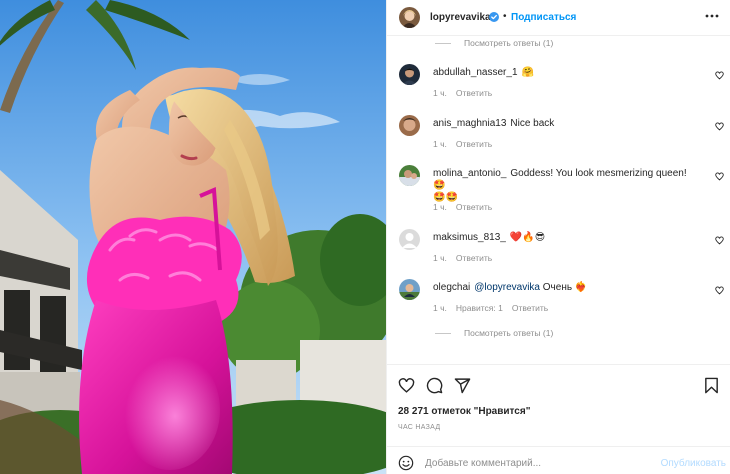 Image resolution: width=730 pixels, height=474 pixels. I want to click on publish-button: Опубликовать, so click(693, 463).